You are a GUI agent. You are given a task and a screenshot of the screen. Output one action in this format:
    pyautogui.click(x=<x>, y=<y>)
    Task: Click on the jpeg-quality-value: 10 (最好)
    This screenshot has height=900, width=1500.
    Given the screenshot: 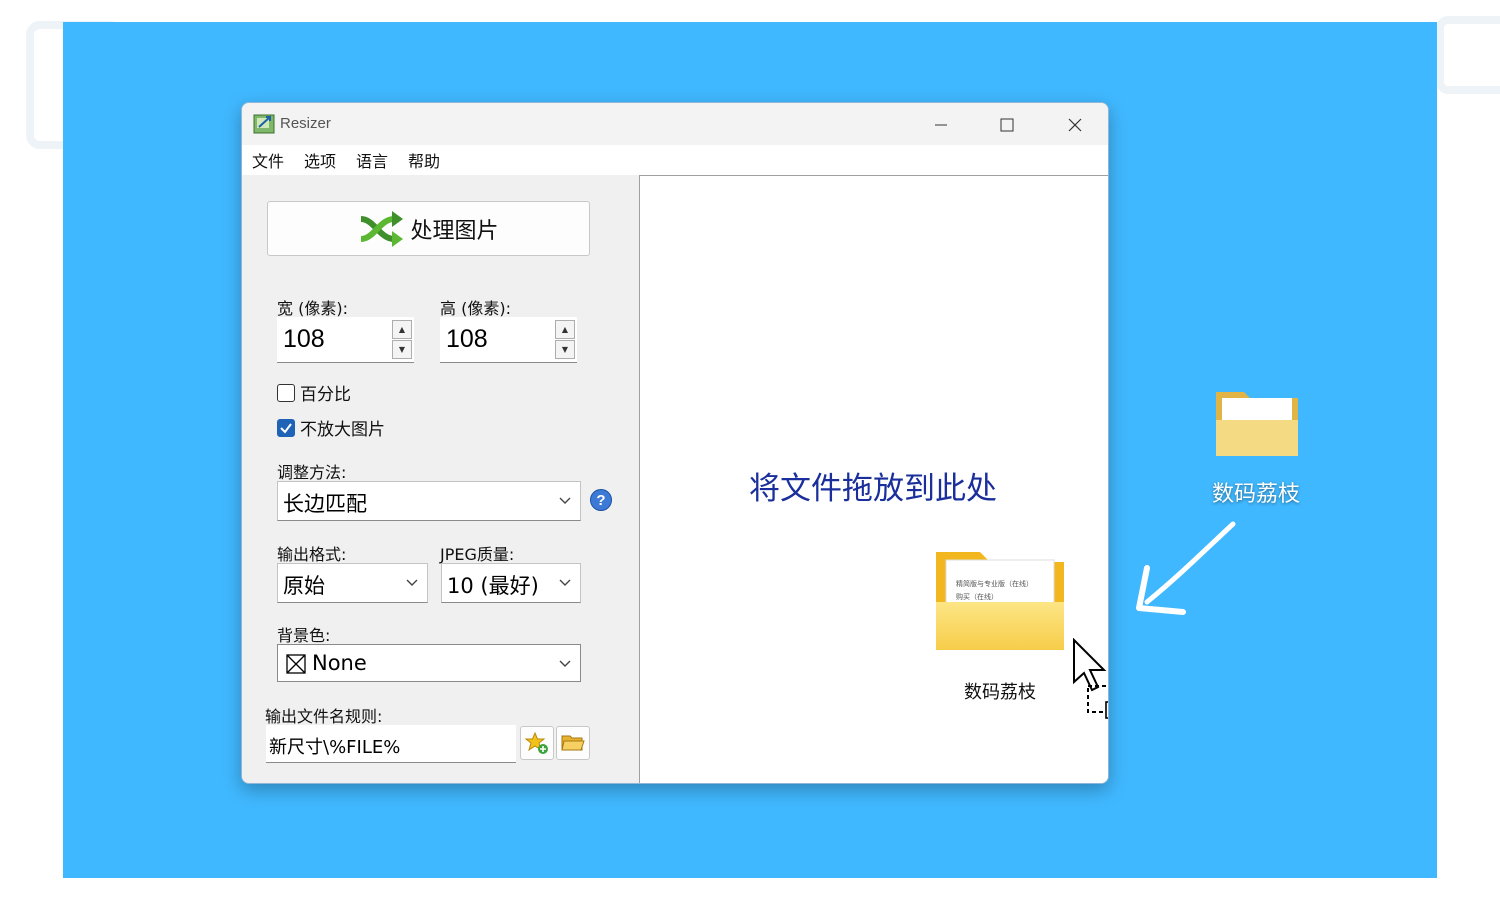 What is the action you would take?
    pyautogui.click(x=493, y=586)
    